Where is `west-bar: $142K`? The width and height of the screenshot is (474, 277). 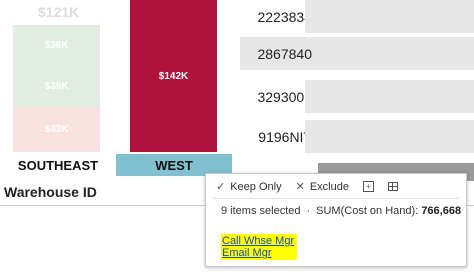 west-bar: $142K is located at coordinates (173, 76).